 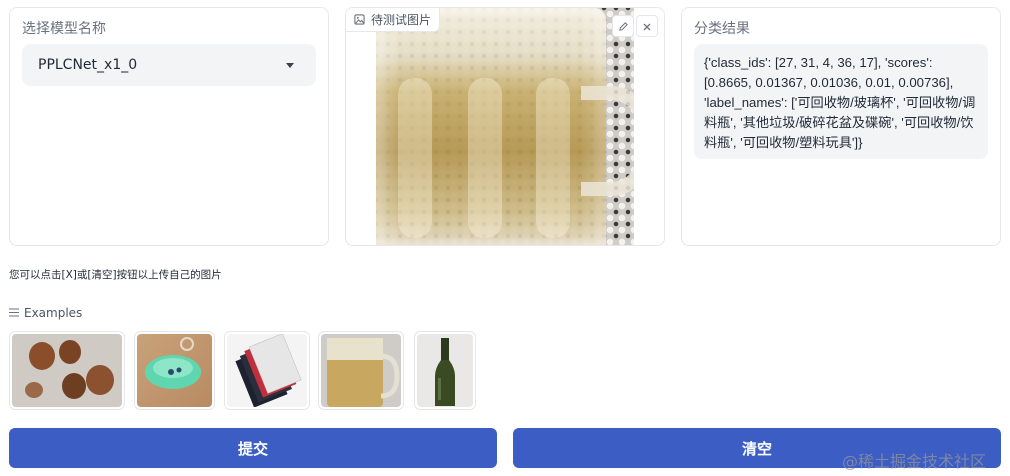 I want to click on uploaded-image, so click(x=505, y=126).